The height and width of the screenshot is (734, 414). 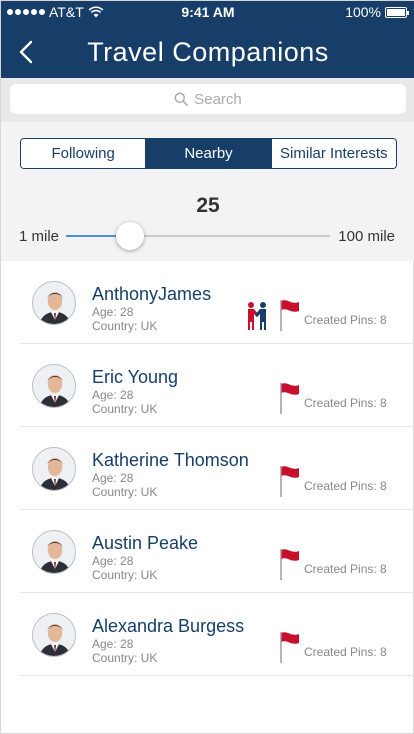 I want to click on slider-thumb, so click(x=130, y=236).